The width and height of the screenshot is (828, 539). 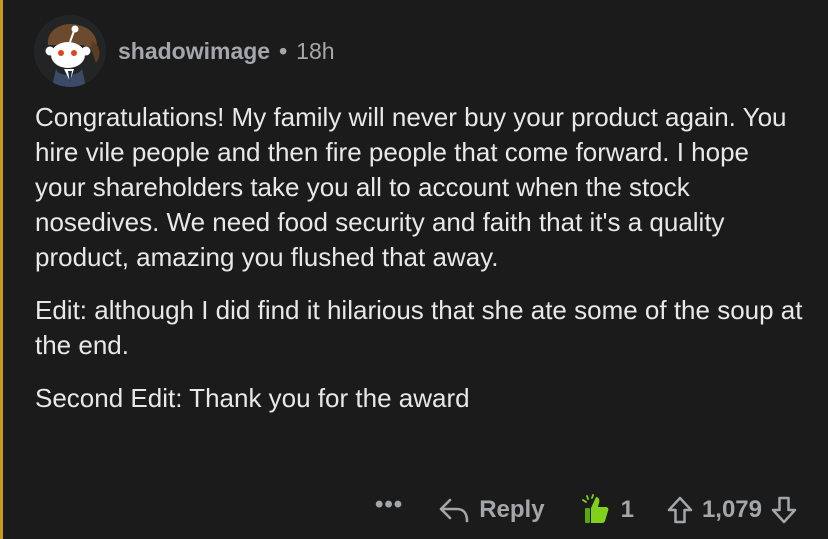 What do you see at coordinates (784, 510) in the screenshot?
I see `downvote-arrow-icon` at bounding box center [784, 510].